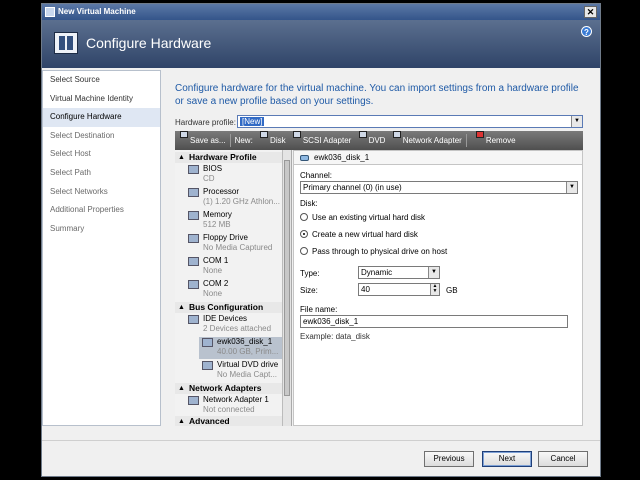 This screenshot has width=640, height=480. What do you see at coordinates (193, 169) in the screenshot?
I see `bios-icon` at bounding box center [193, 169].